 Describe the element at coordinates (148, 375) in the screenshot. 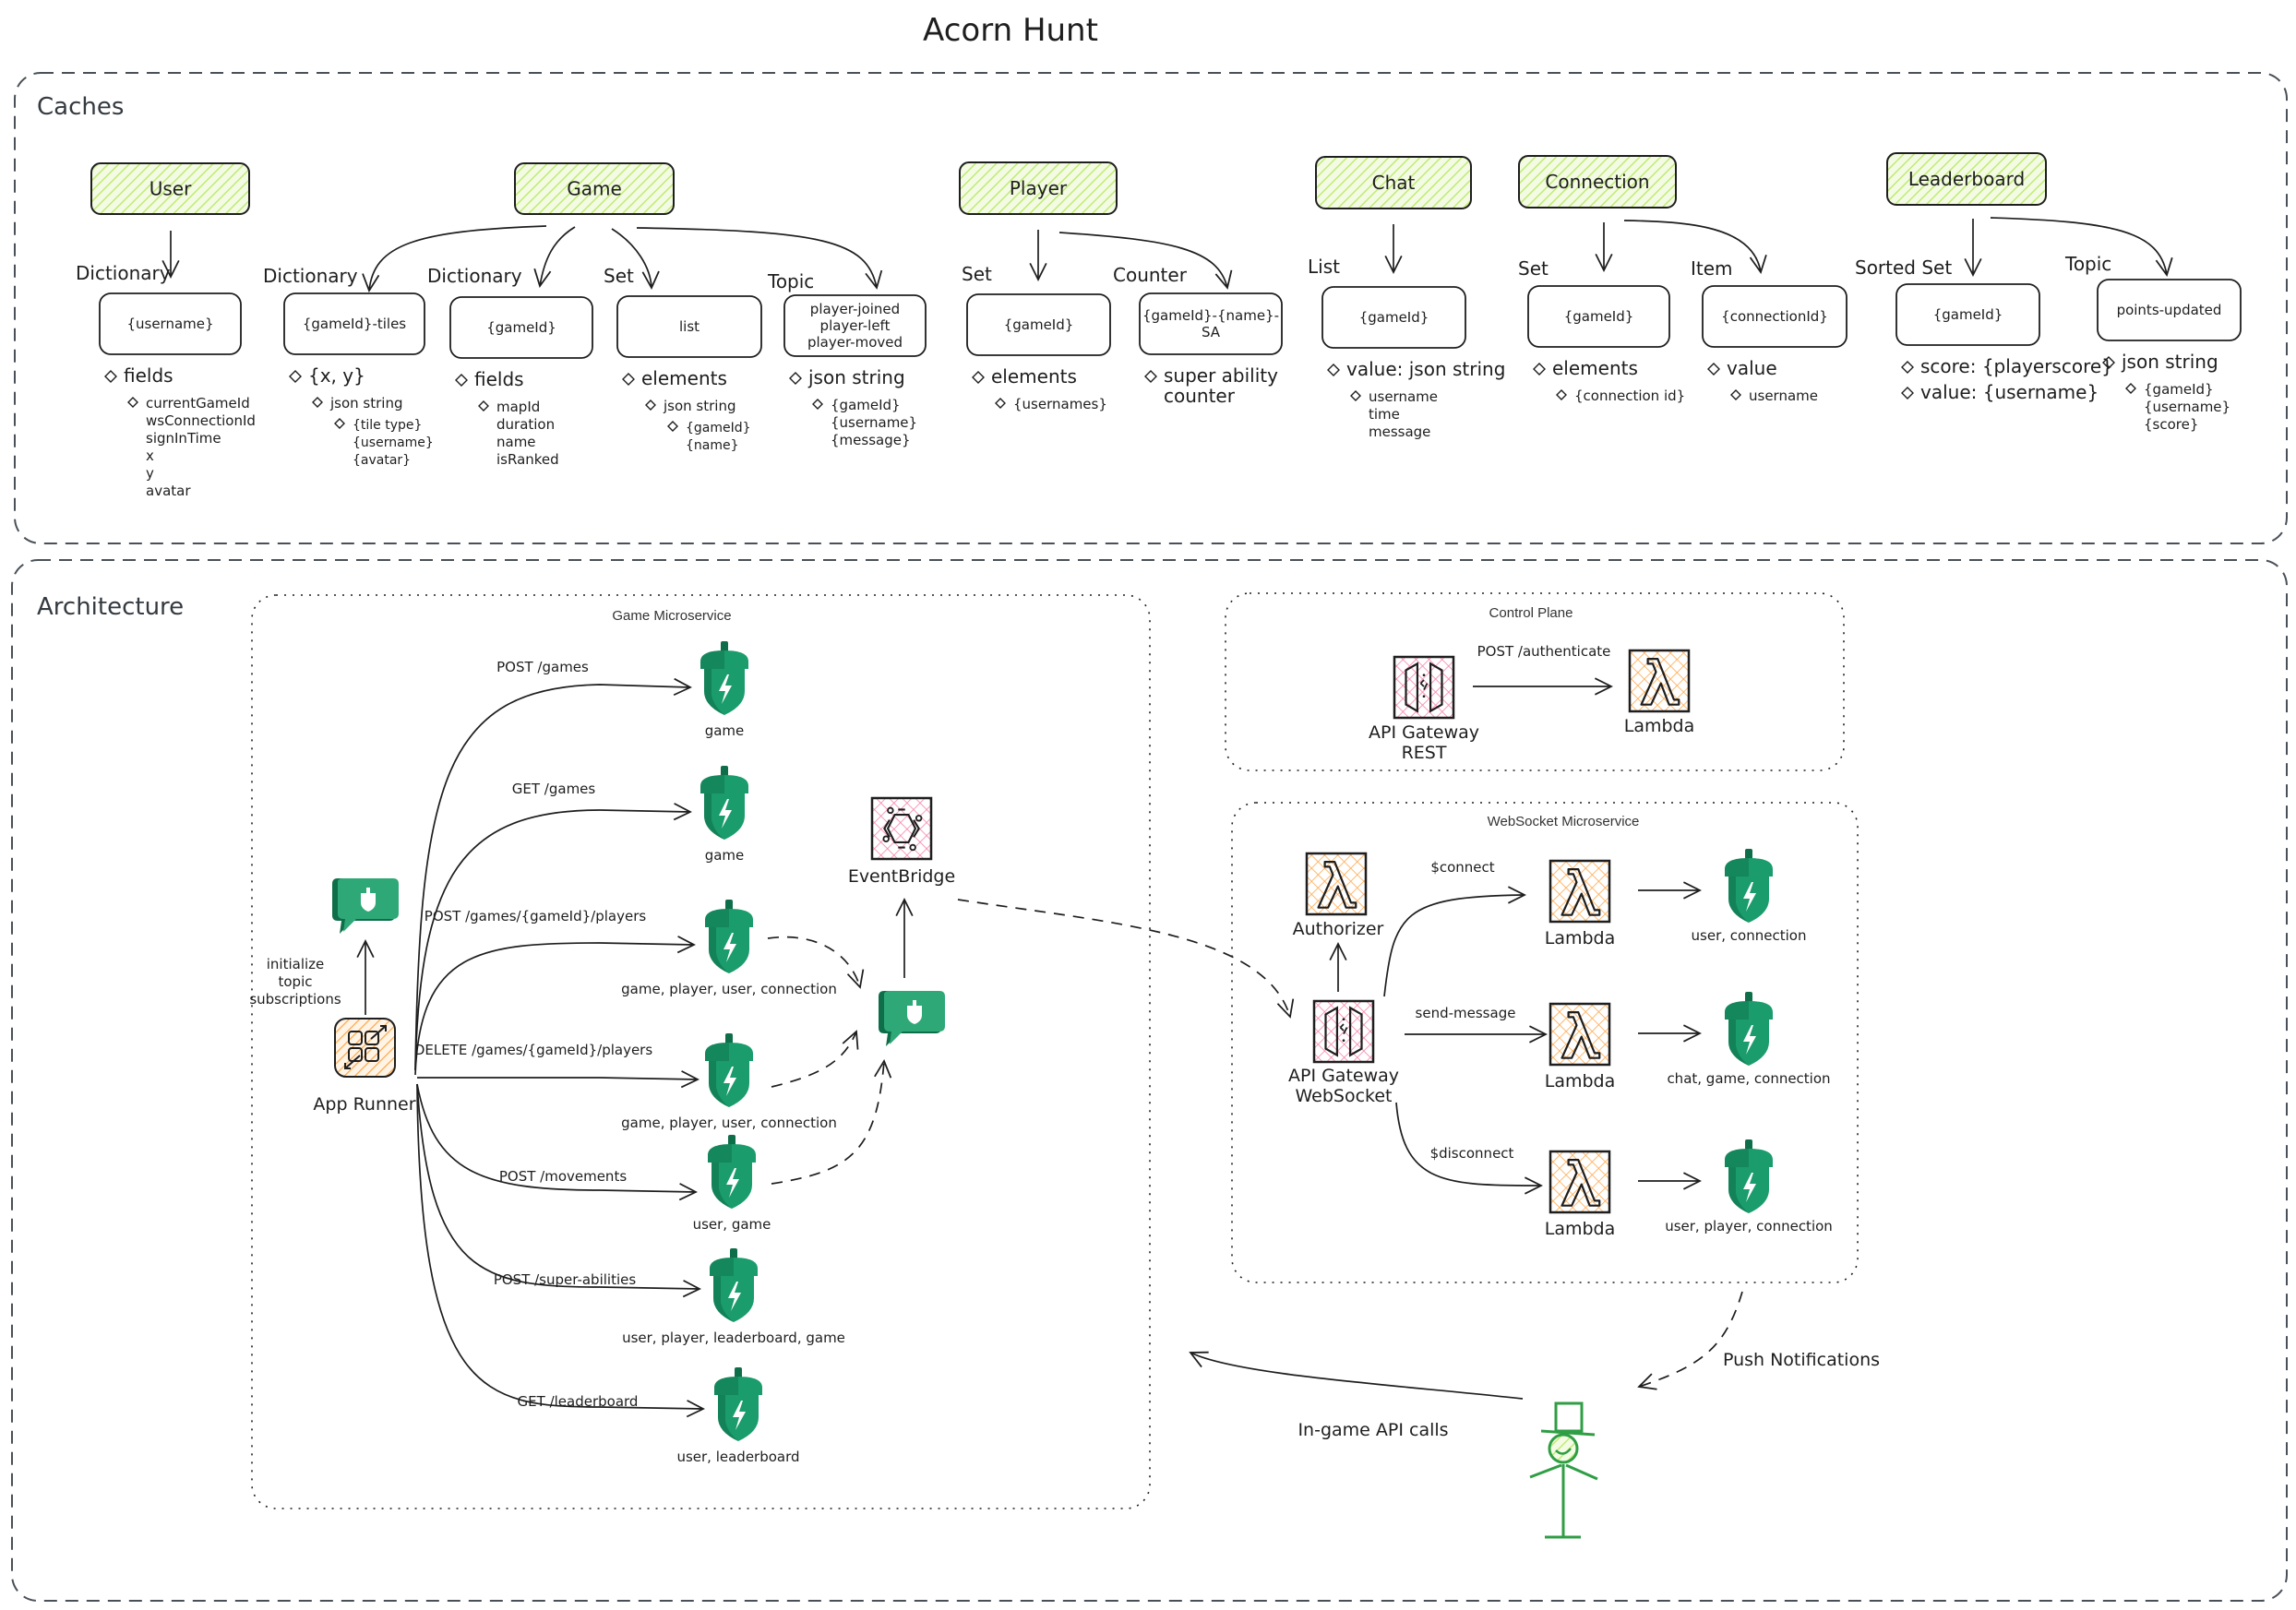

I see `cache-field-text: fields` at that location.